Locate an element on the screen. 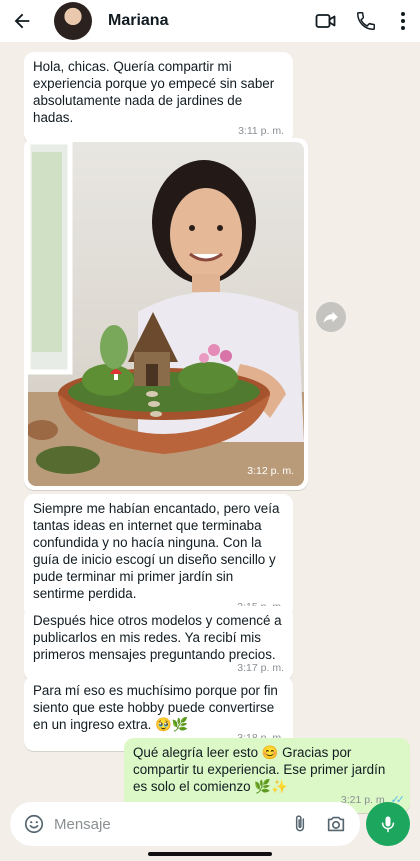 The width and height of the screenshot is (420, 861). contact-name: Mariana is located at coordinates (207, 21).